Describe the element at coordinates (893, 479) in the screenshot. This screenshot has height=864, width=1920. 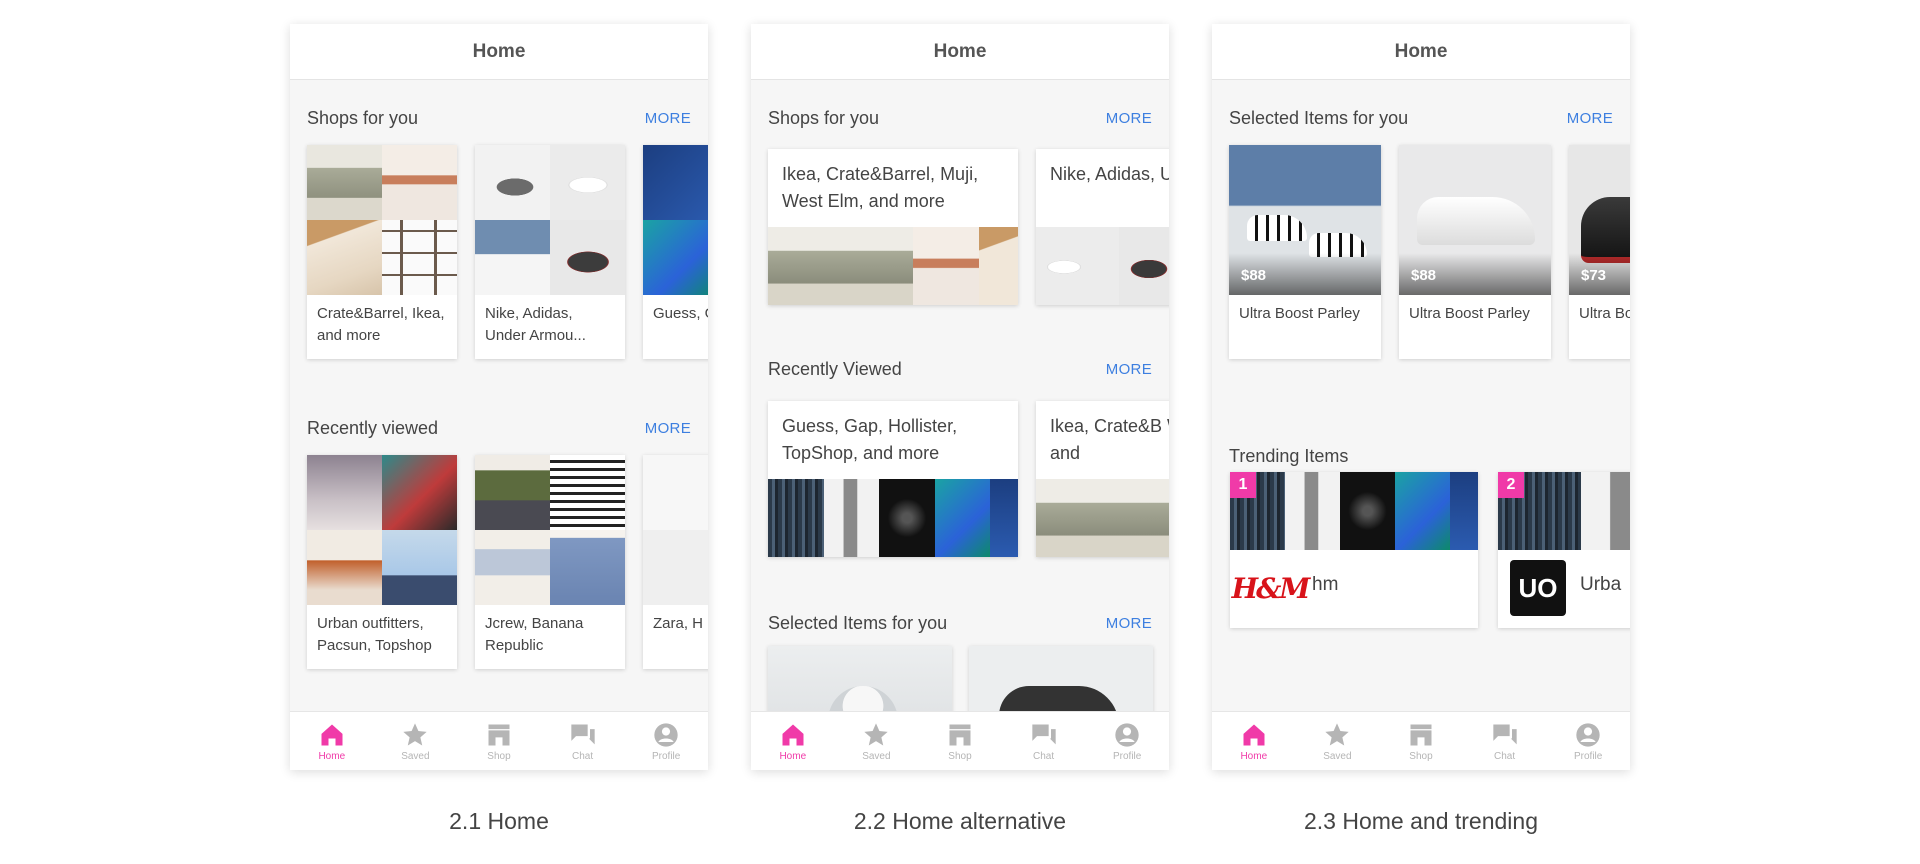
I see `recent-card: Guess, Gap, Hollister, TopShop, and more` at that location.